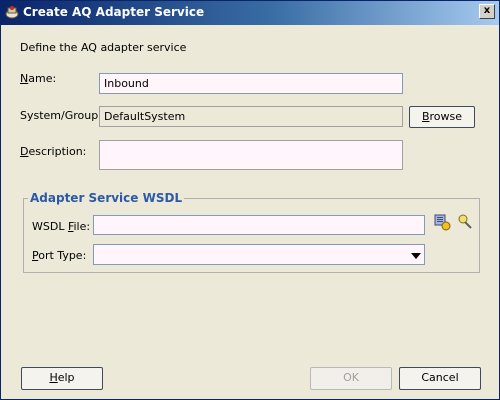  I want to click on name-label-rest: ame:, so click(42, 78).